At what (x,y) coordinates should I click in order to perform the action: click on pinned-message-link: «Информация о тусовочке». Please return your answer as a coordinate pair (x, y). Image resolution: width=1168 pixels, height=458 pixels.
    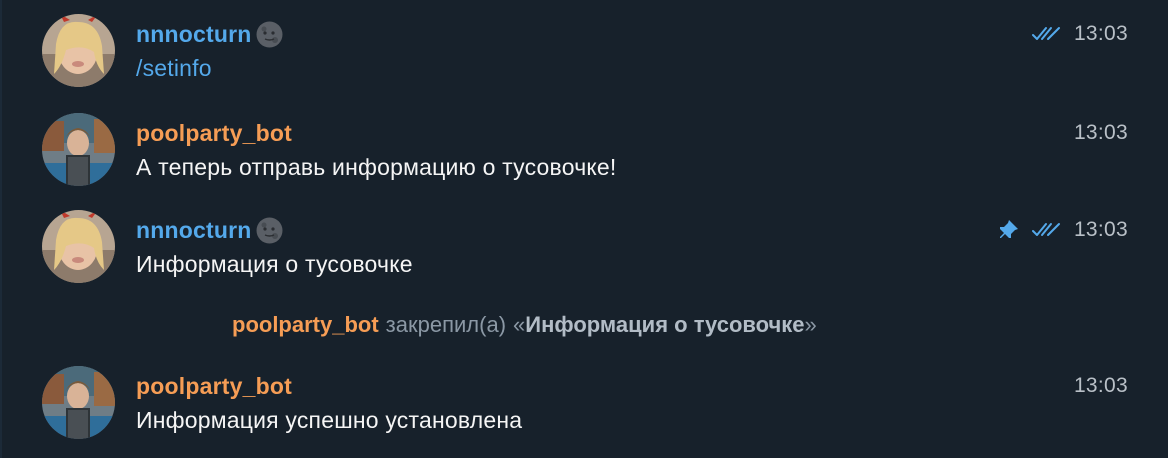
    Looking at the image, I should click on (665, 325).